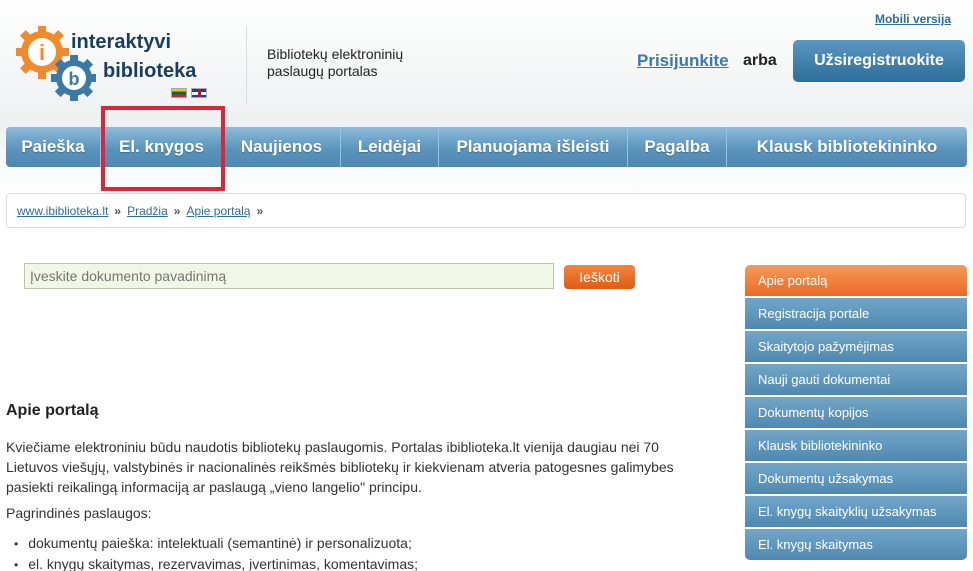  What do you see at coordinates (683, 61) in the screenshot?
I see `login-link: Prisijunkite` at bounding box center [683, 61].